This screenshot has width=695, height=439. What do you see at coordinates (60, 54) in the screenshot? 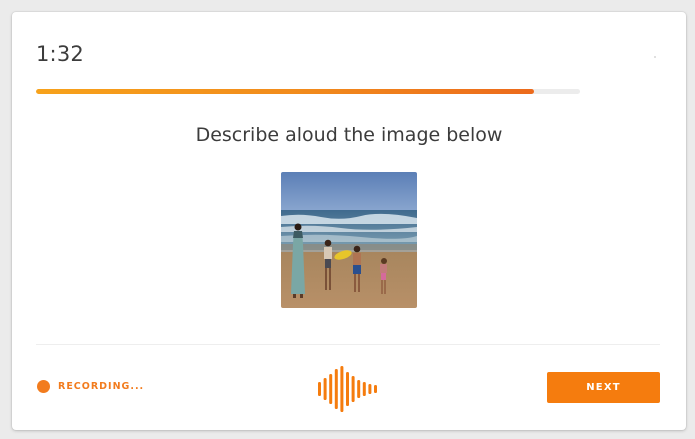
I see `countdown-timer: 1:32` at bounding box center [60, 54].